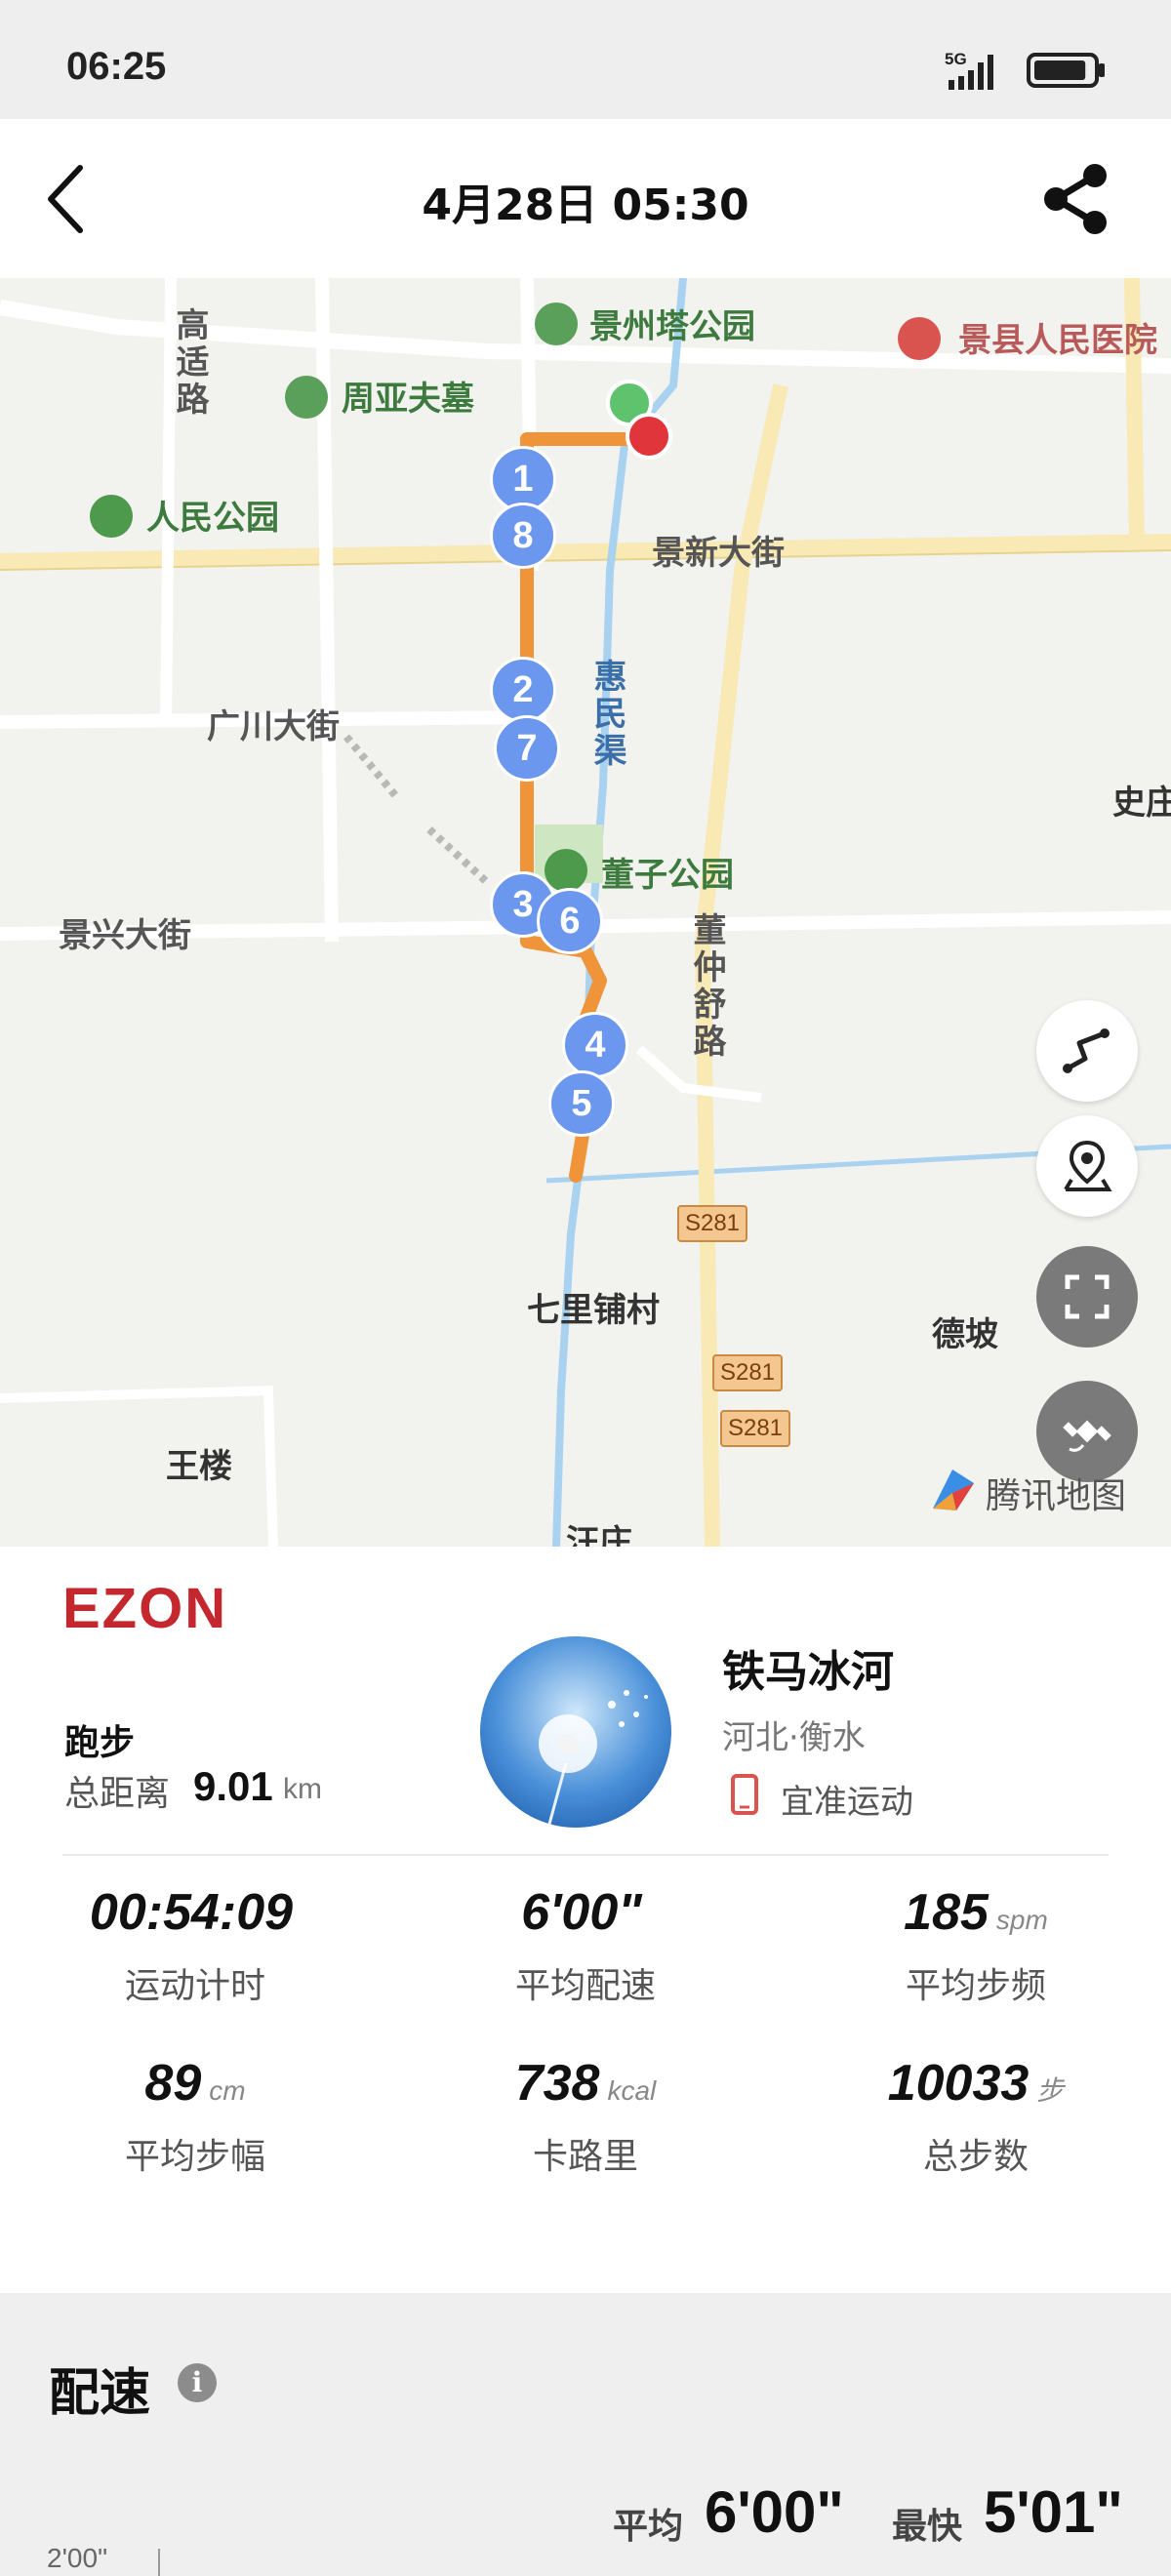  What do you see at coordinates (197, 2382) in the screenshot?
I see `info-icon: i` at bounding box center [197, 2382].